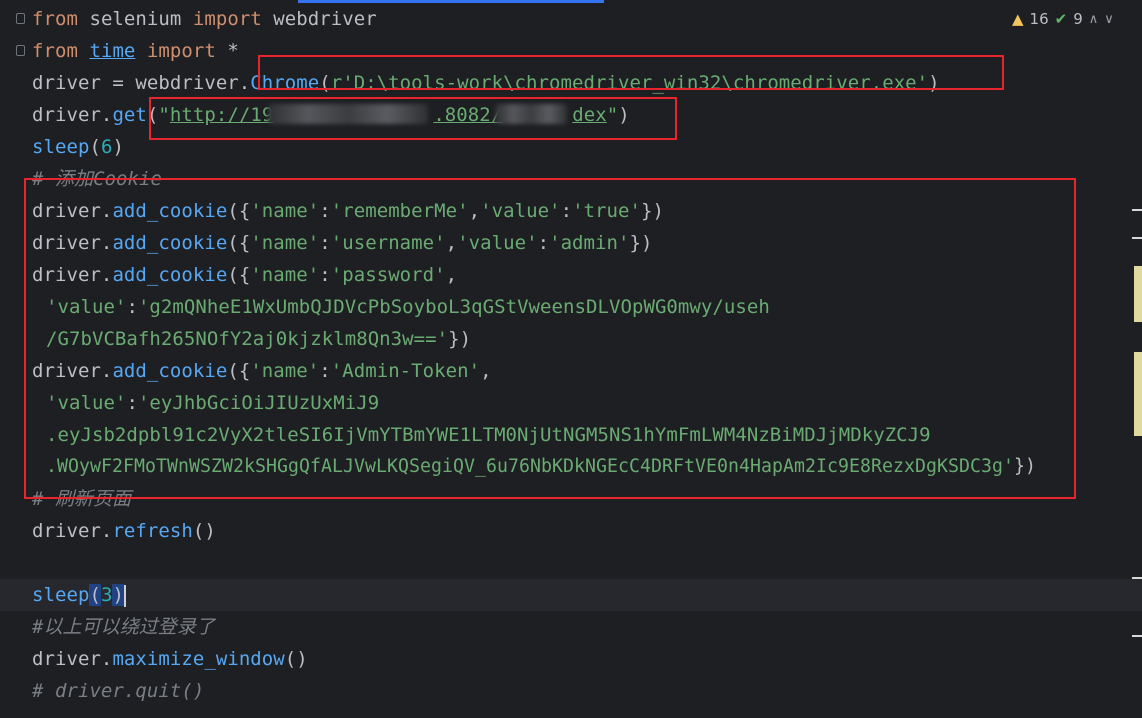 The image size is (1142, 718). I want to click on code-line-5: sleep(6), so click(78, 147).